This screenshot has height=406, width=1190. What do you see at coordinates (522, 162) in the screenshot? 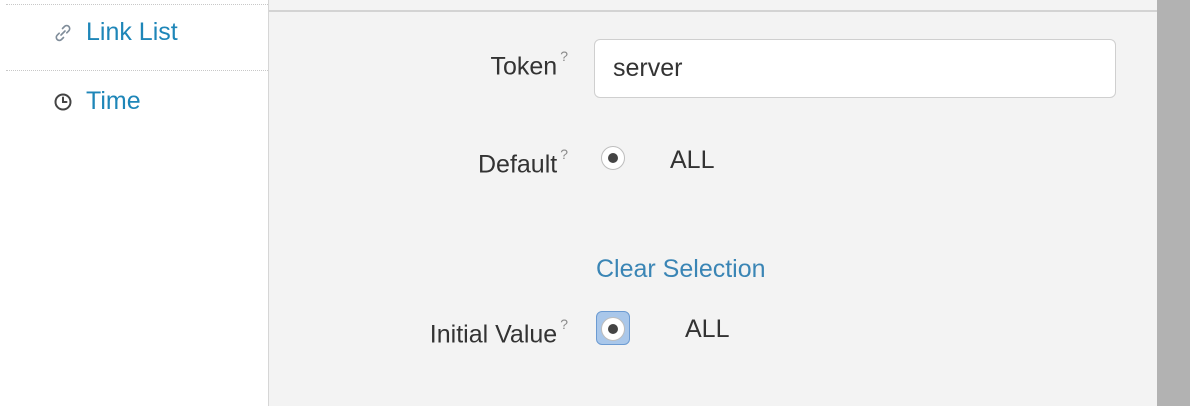
I see `default-label: Default?` at bounding box center [522, 162].